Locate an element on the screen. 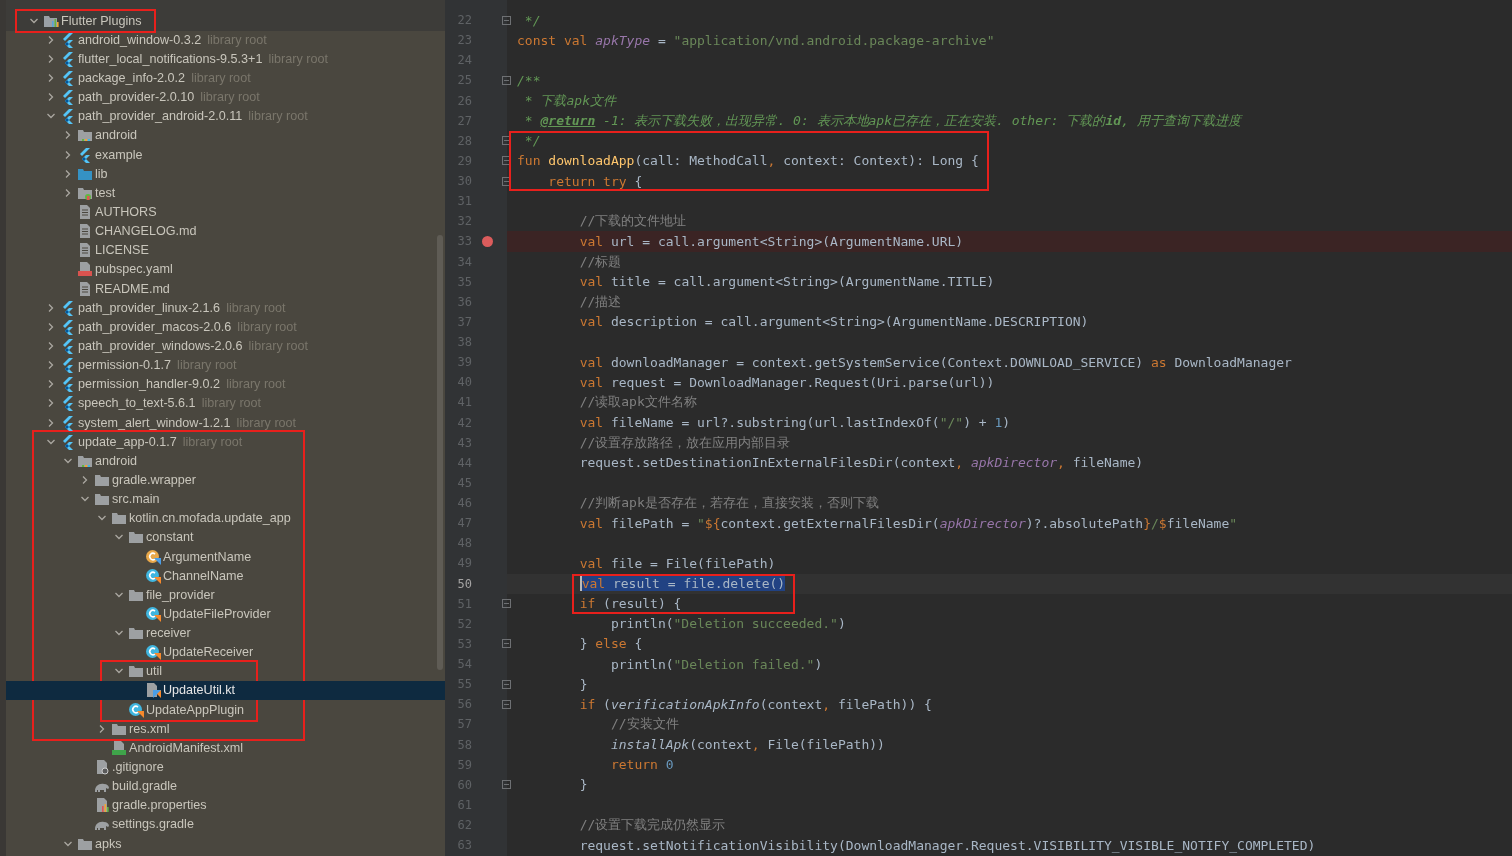 This screenshot has width=1512, height=856. tree-item: LICENSE is located at coordinates (106, 250).